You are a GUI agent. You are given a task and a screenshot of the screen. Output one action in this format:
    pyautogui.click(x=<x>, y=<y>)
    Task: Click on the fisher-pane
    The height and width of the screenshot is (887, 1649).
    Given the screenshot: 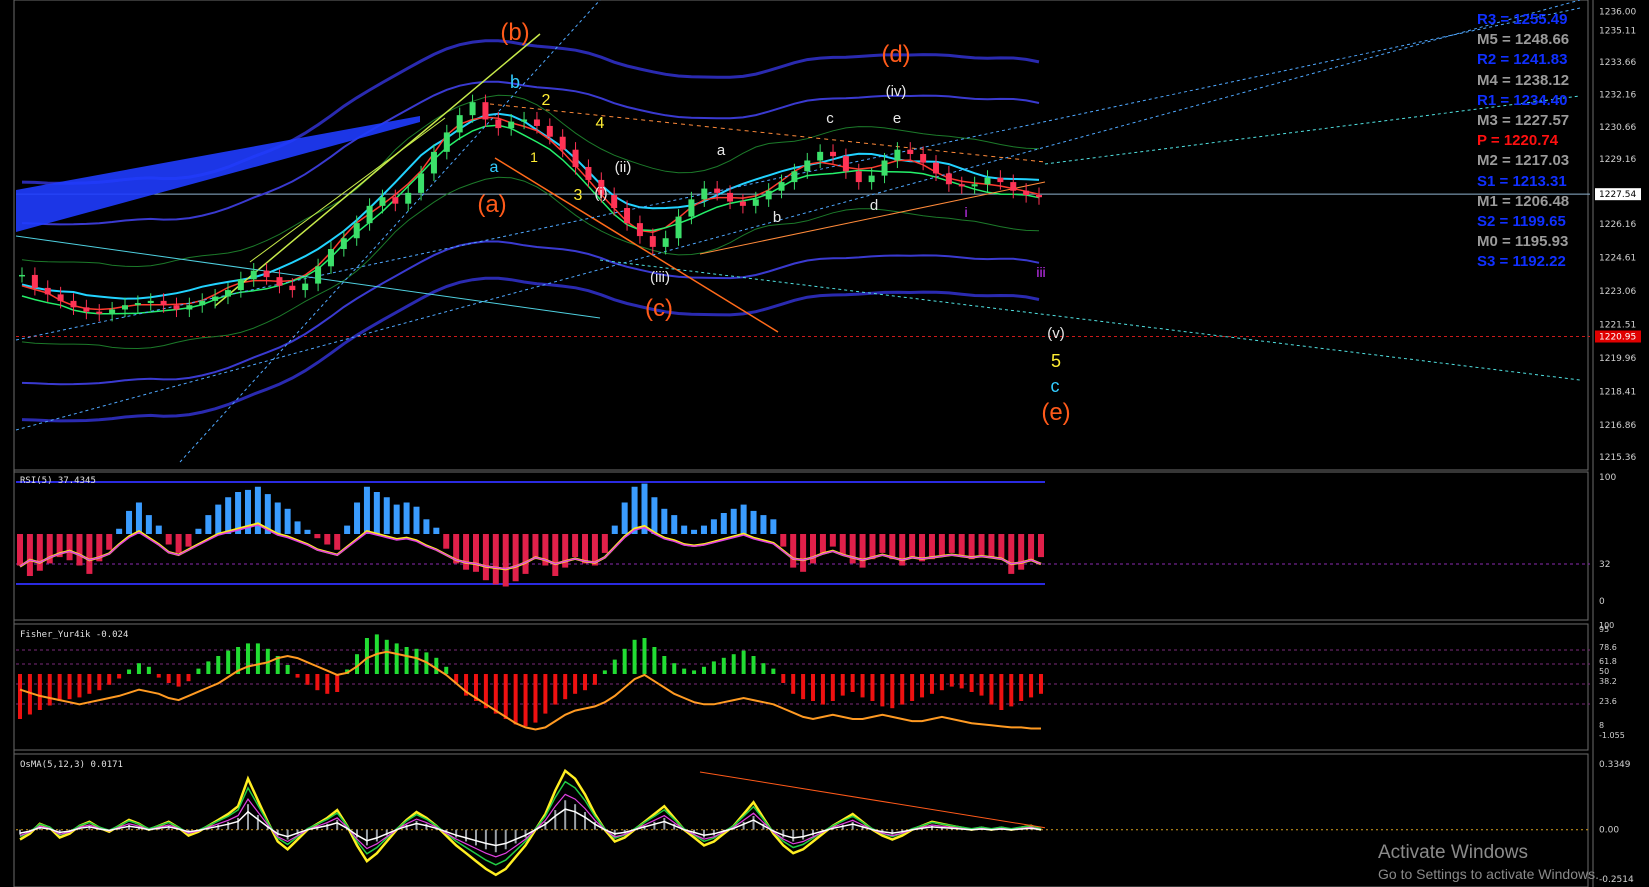 What is the action you would take?
    pyautogui.click(x=801, y=687)
    